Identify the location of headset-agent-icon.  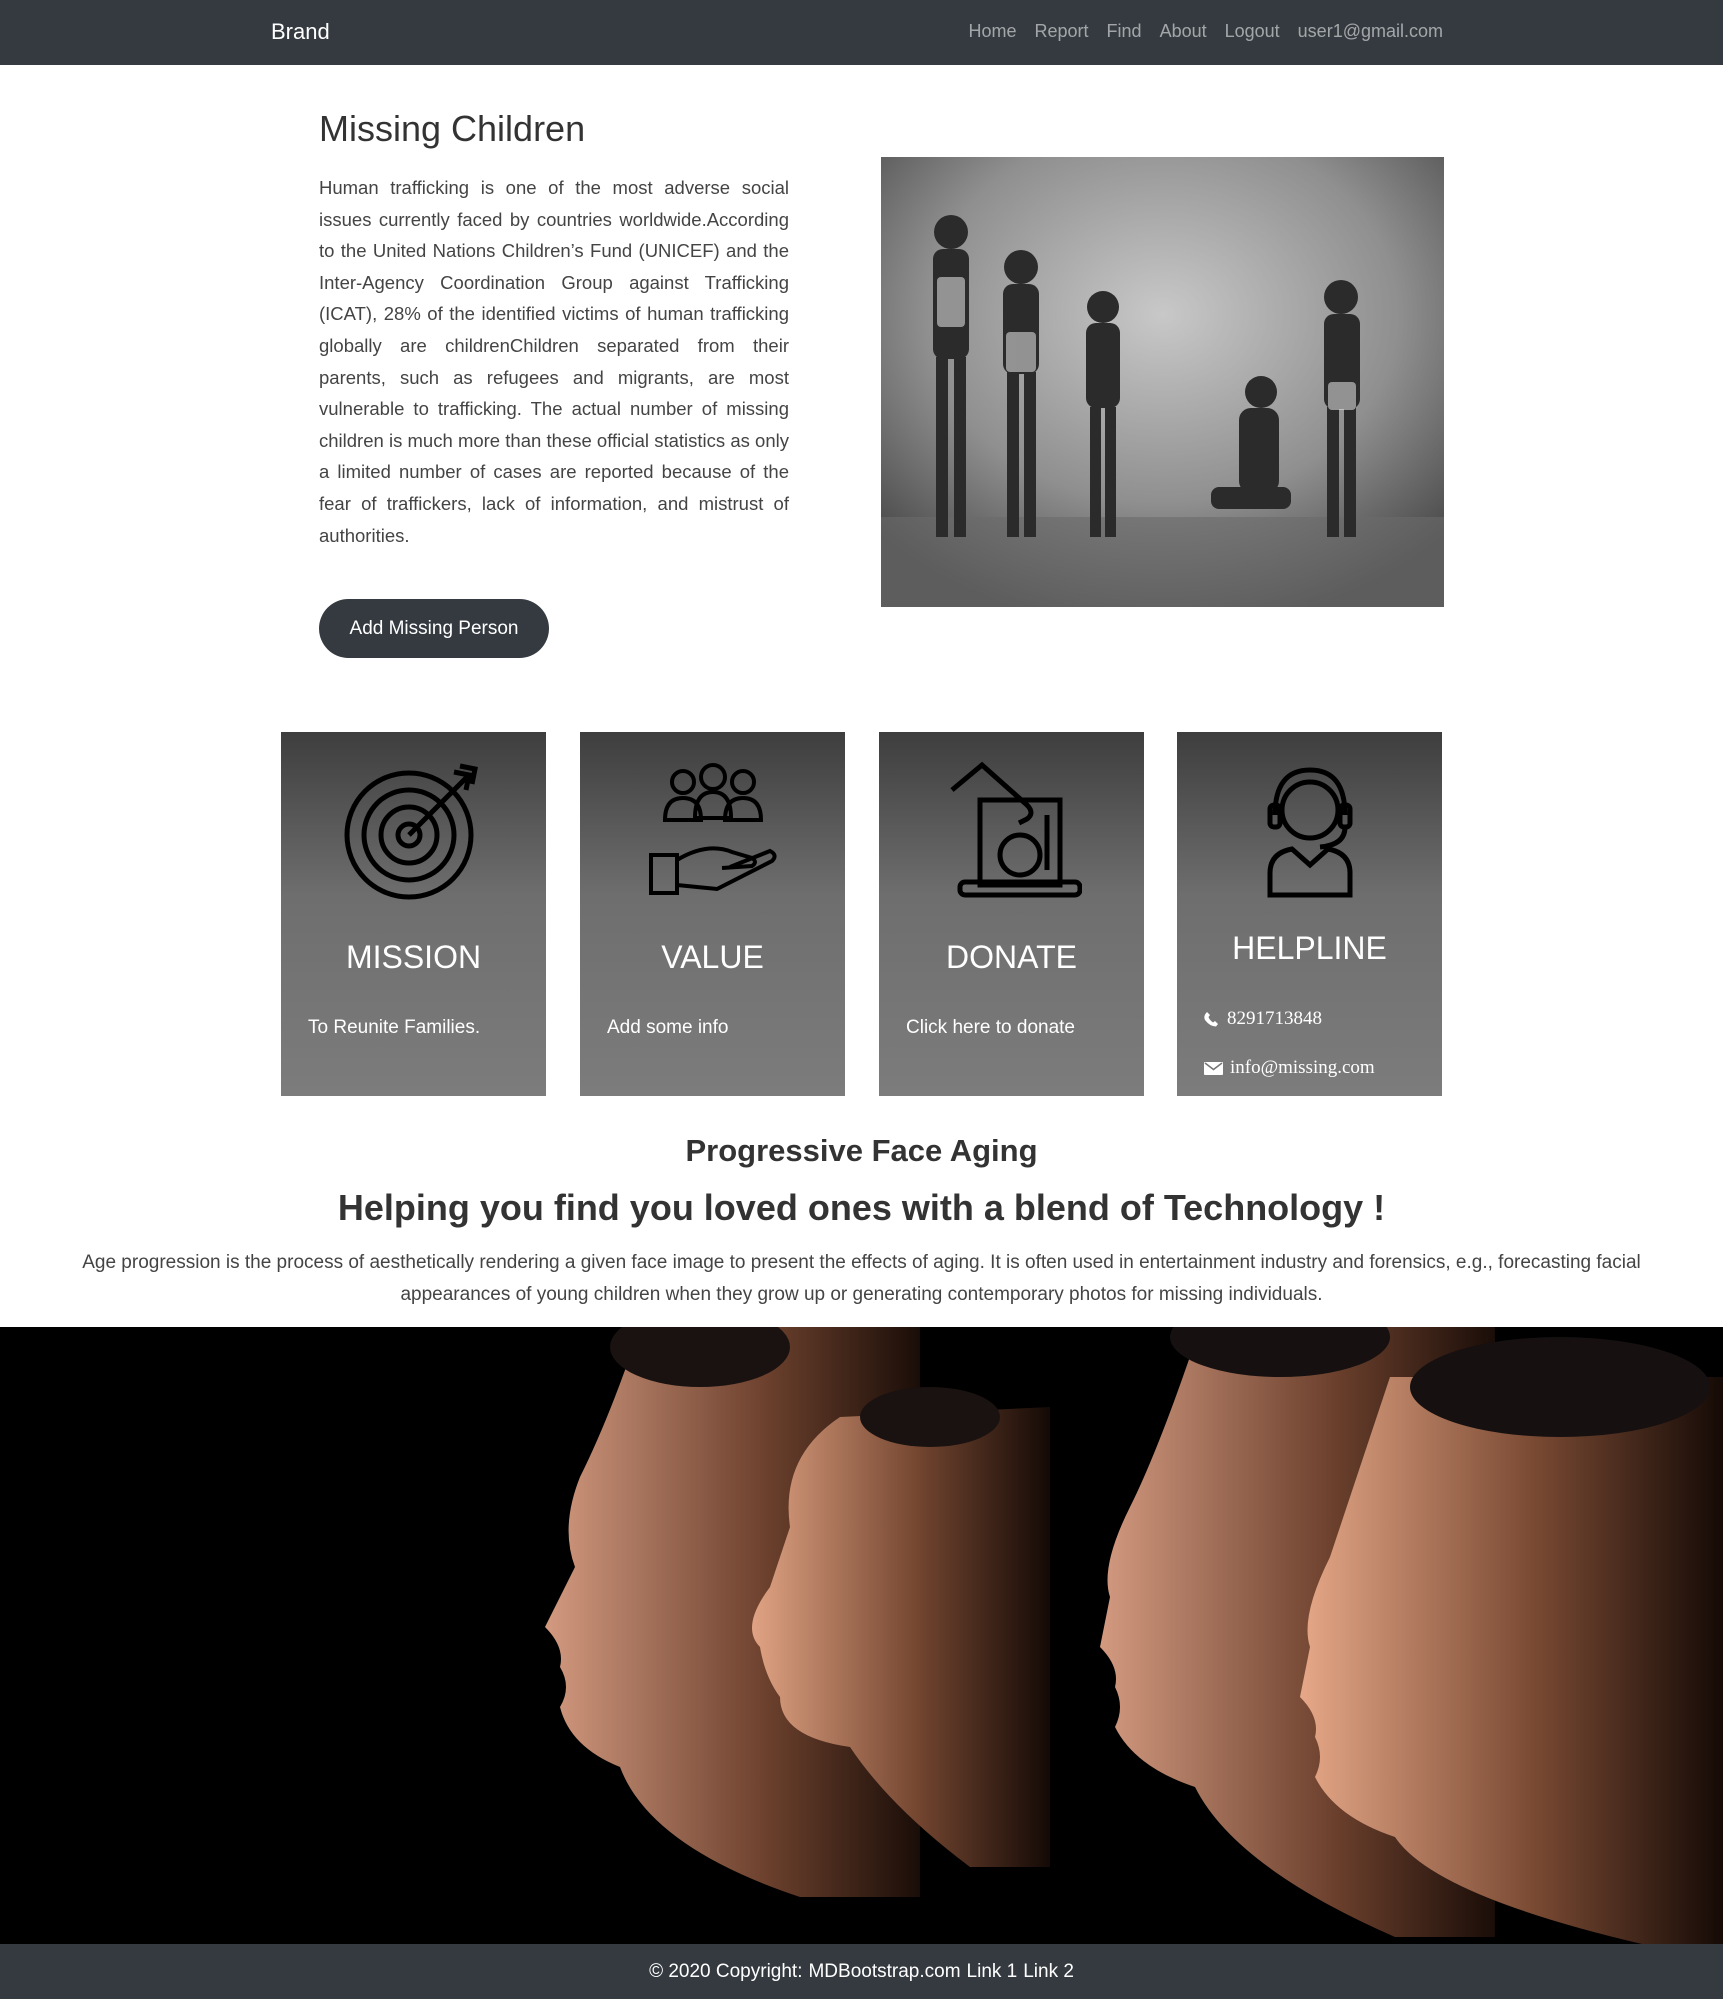
(1309, 832).